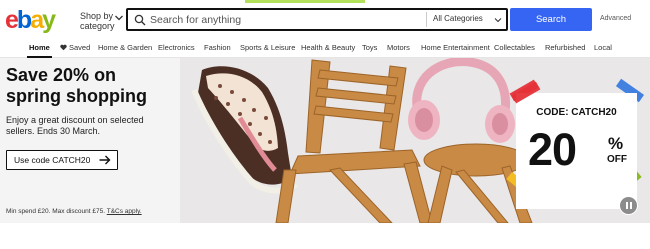 This screenshot has width=650, height=249. Describe the element at coordinates (426, 19) in the screenshot. I see `category-divider` at that location.